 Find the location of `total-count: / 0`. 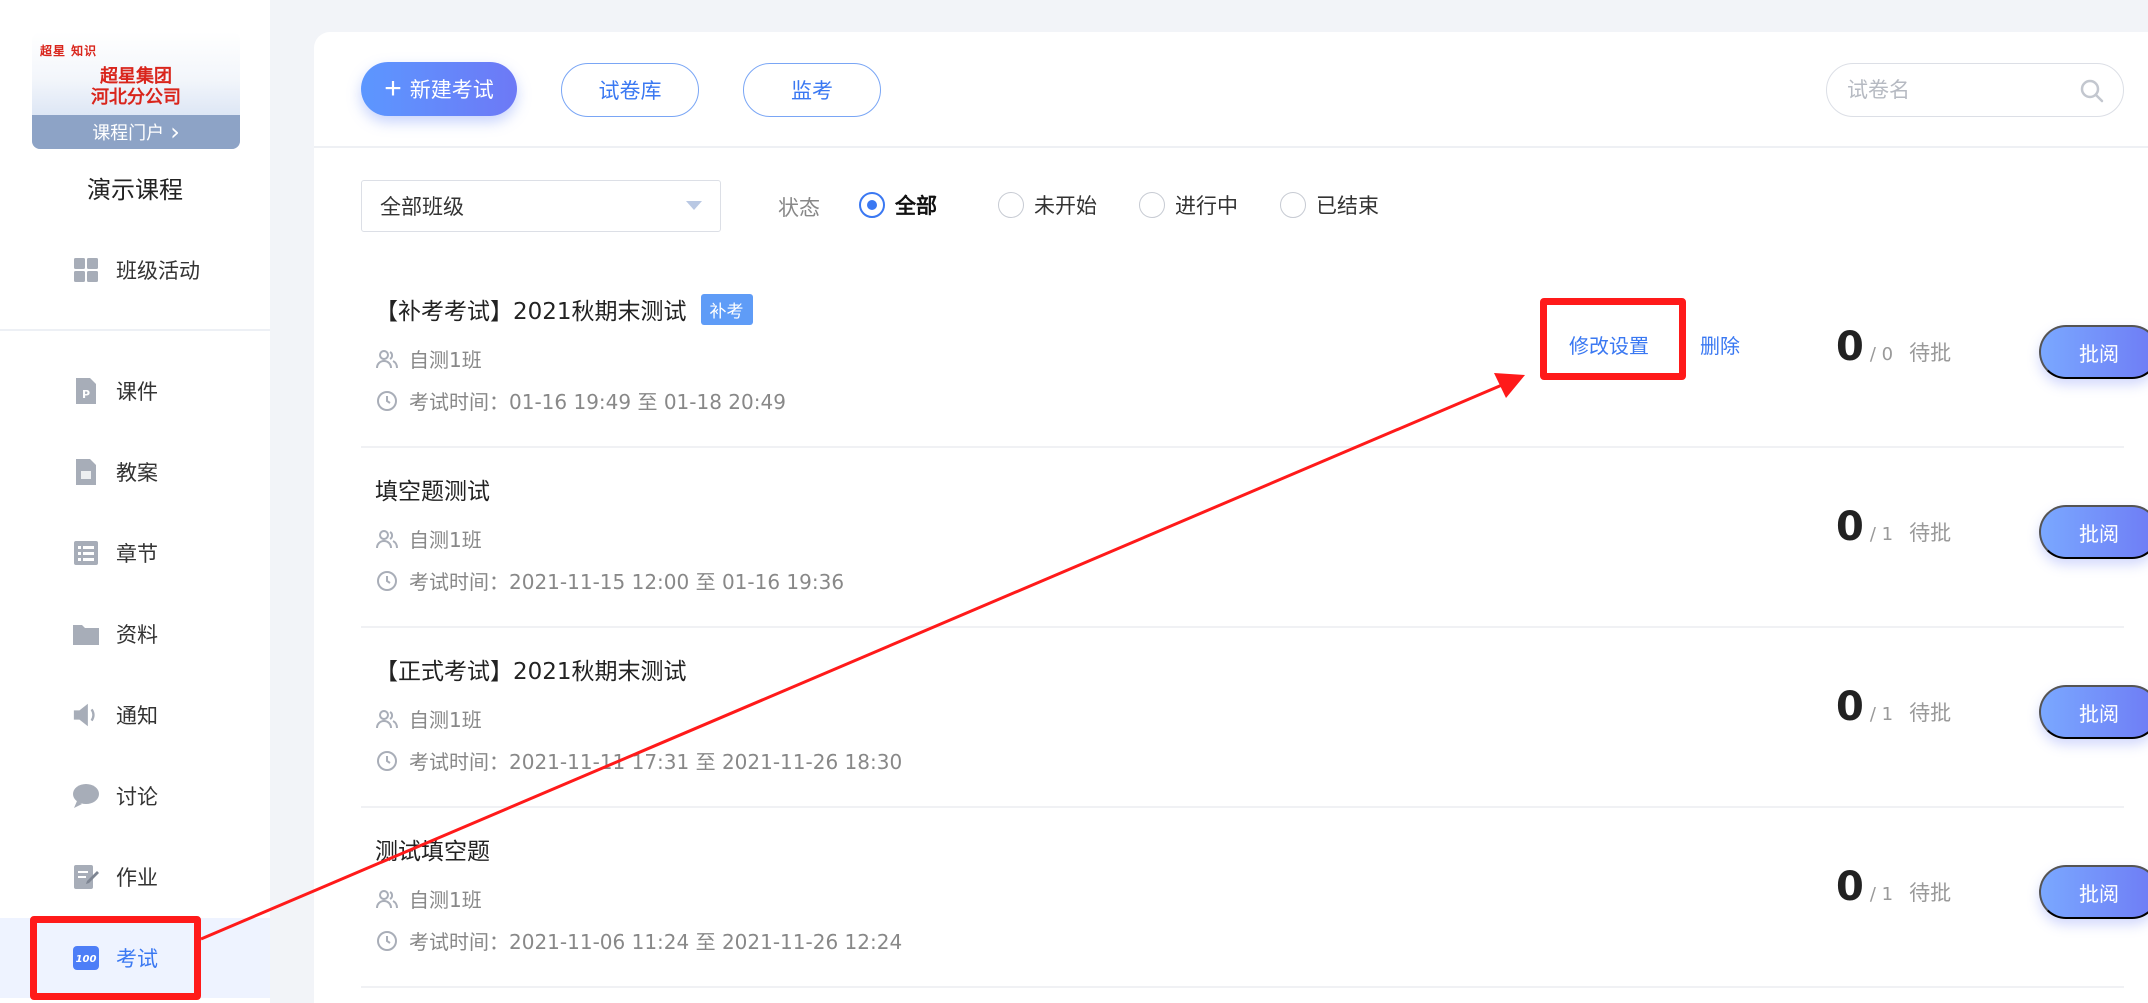

total-count: / 0 is located at coordinates (1881, 354).